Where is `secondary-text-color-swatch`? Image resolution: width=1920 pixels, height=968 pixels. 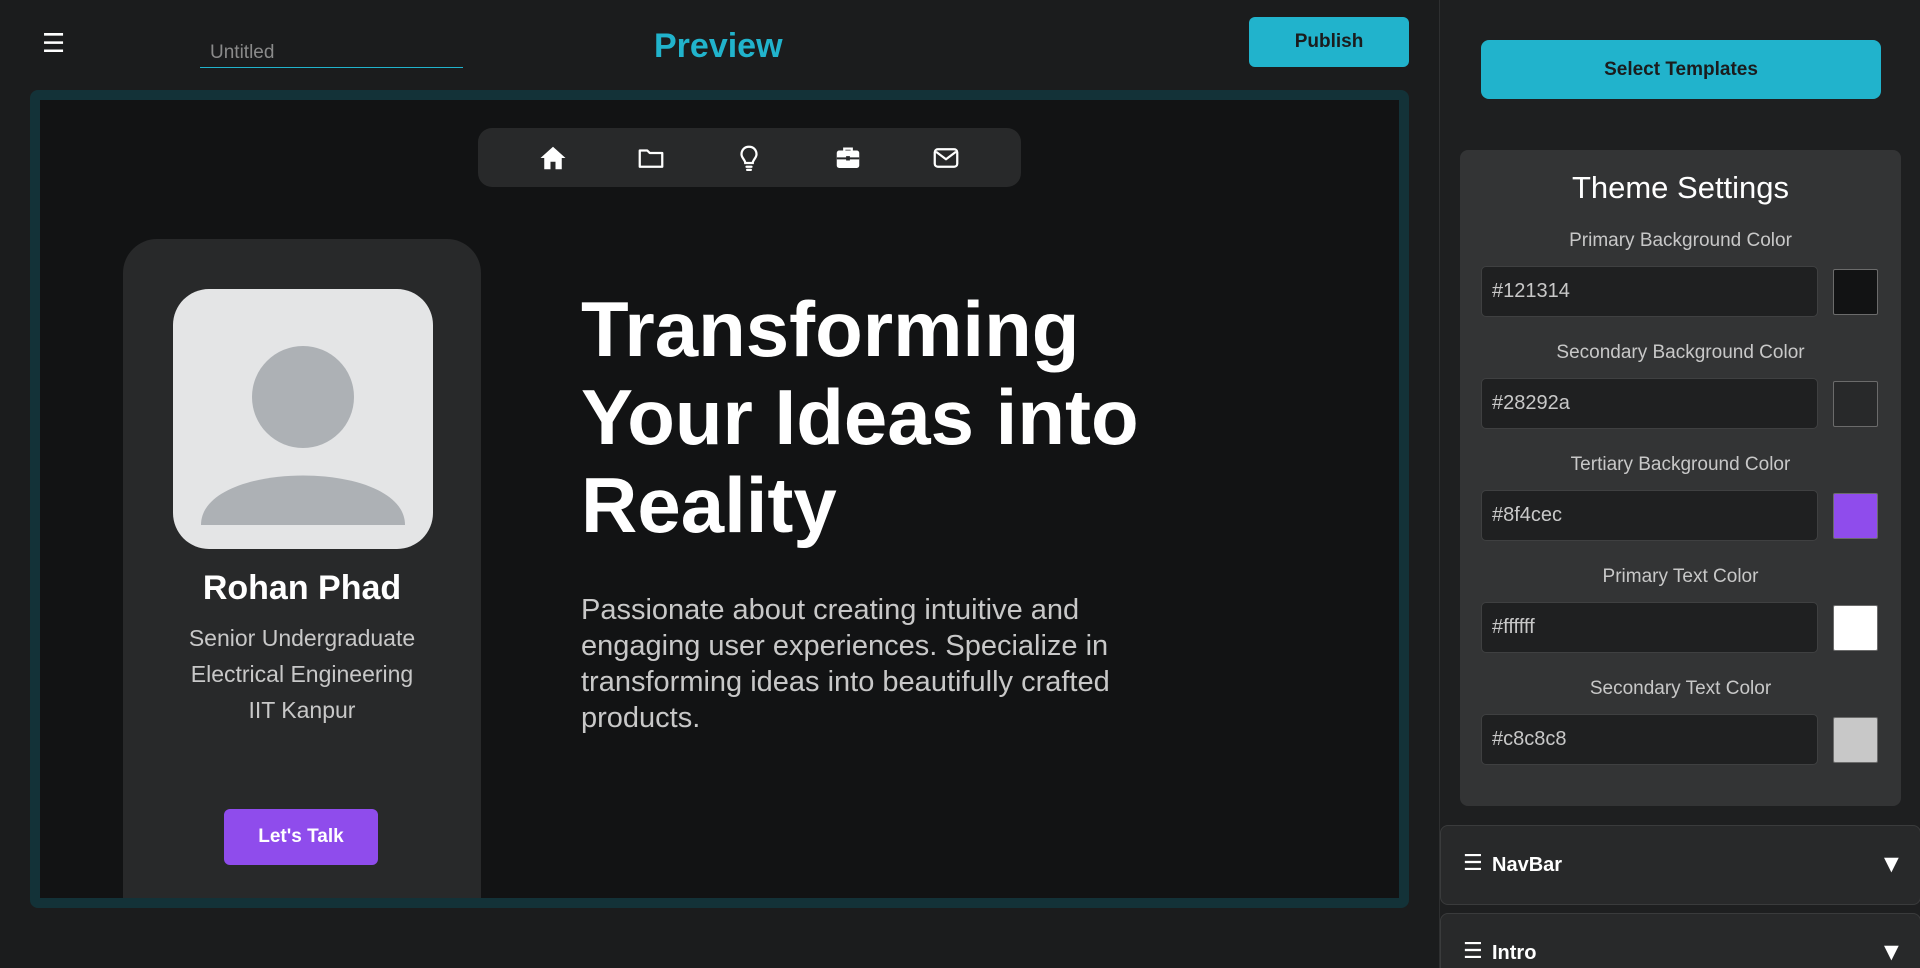
secondary-text-color-swatch is located at coordinates (1855, 740).